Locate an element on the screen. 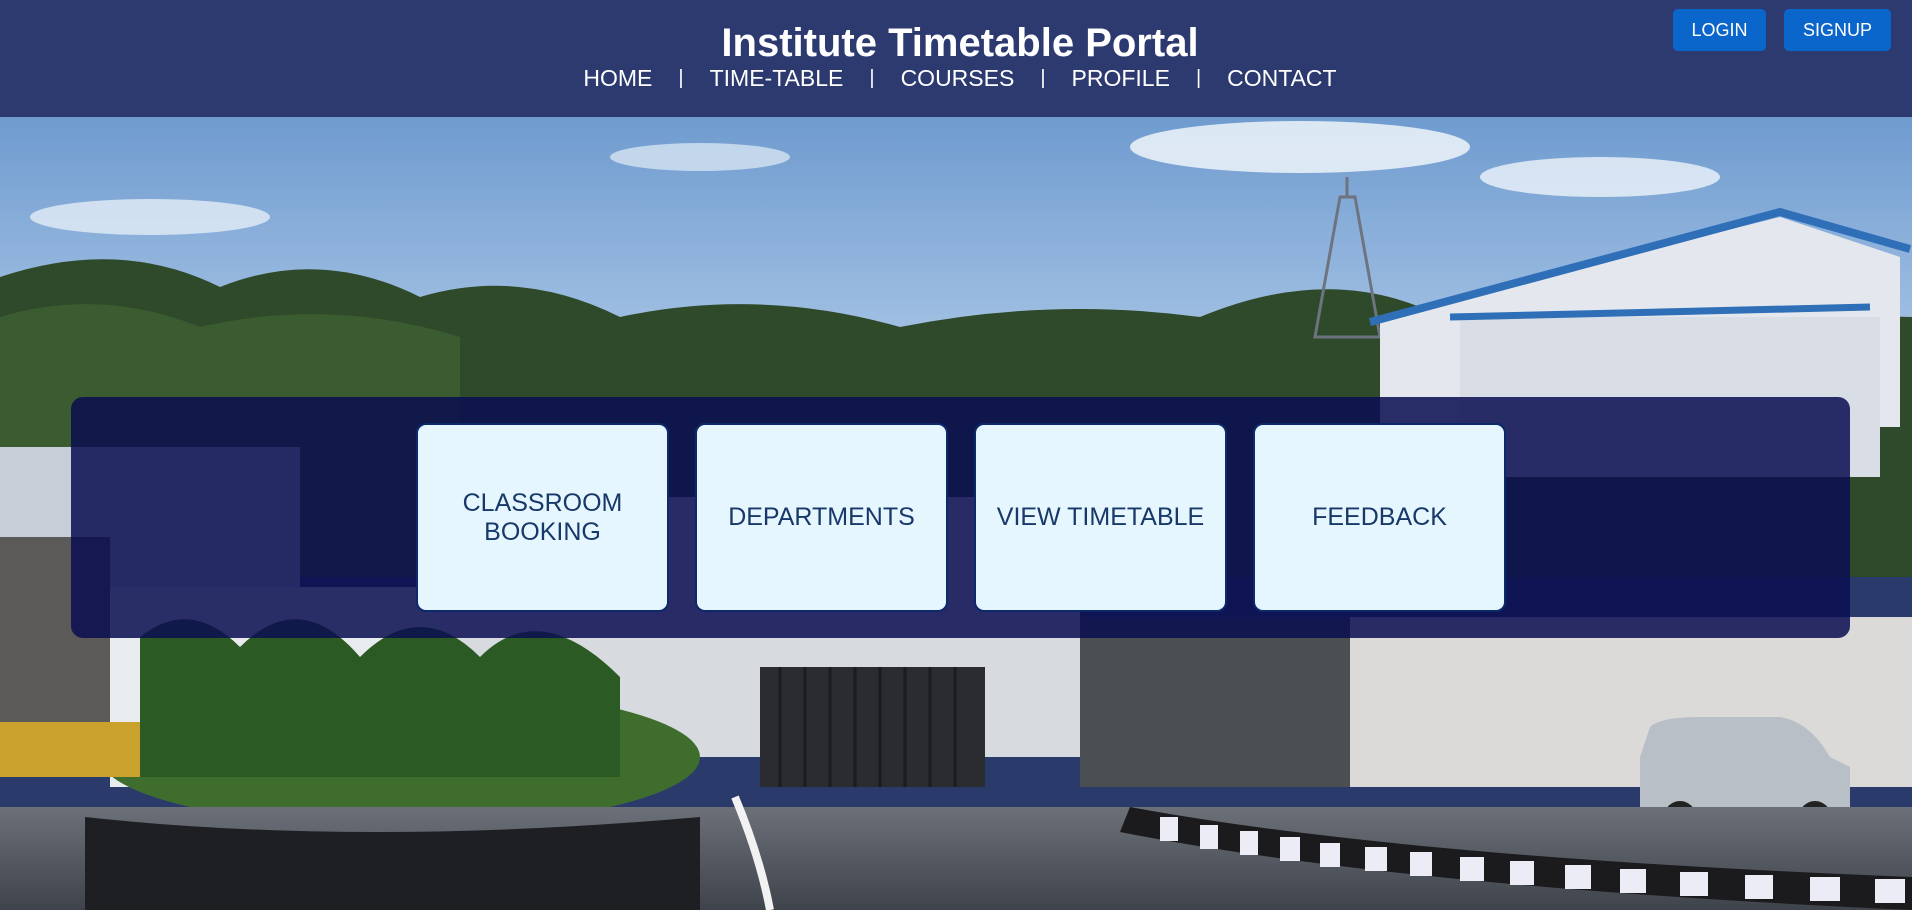 This screenshot has height=910, width=1912. classroom-booking-tile: CLASSROOM BOOKING is located at coordinates (542, 517).